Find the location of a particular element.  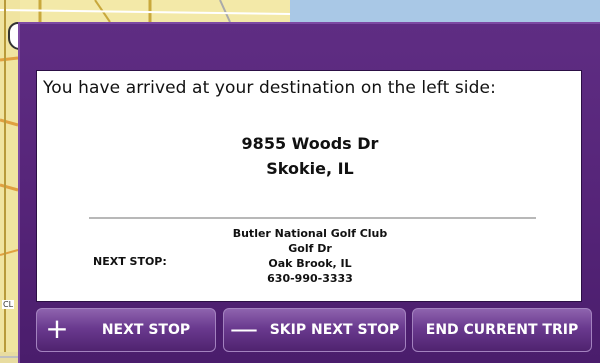

next-stop-city: Oak Brook, IL is located at coordinates (310, 263).